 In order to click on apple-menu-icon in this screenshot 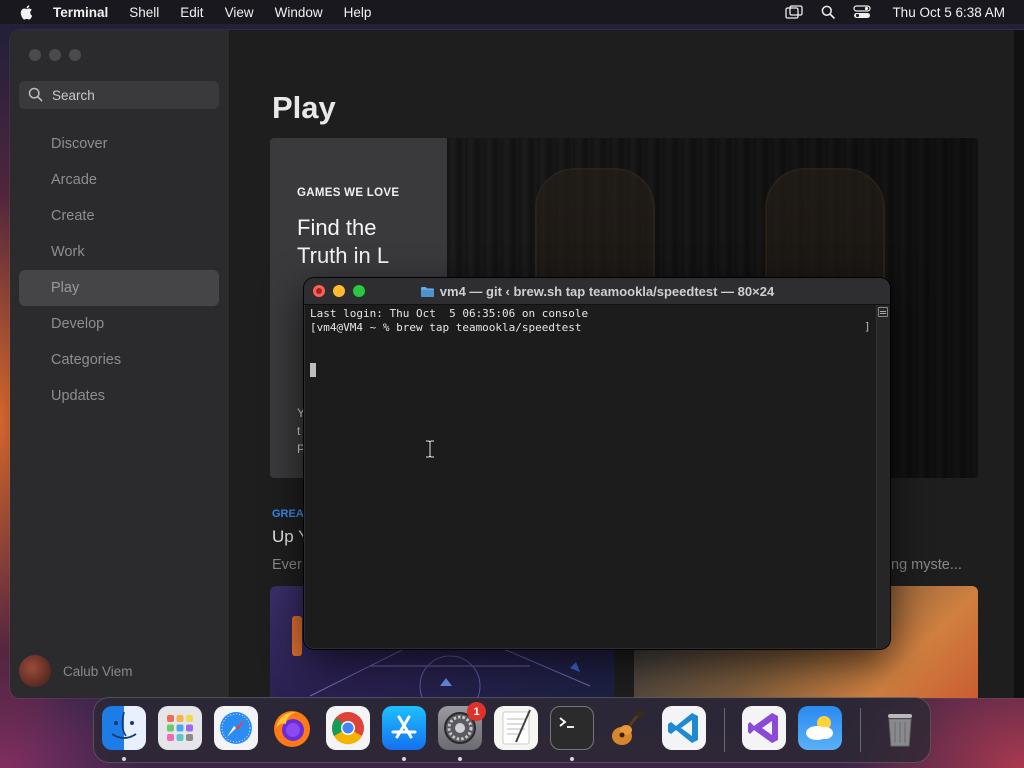, I will do `click(26, 12)`.